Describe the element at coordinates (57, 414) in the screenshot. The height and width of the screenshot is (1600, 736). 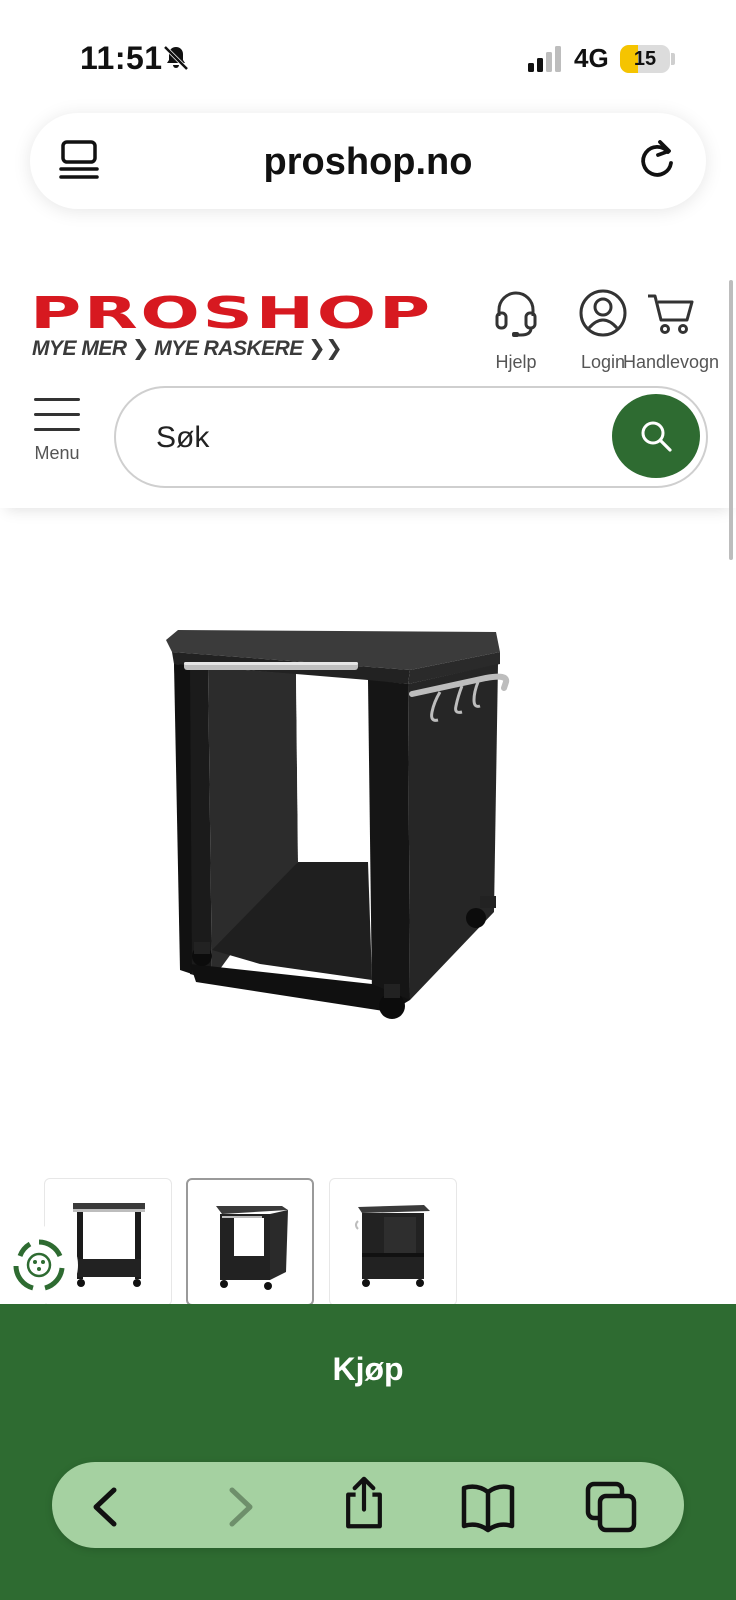
I see `hamburger-icon` at that location.